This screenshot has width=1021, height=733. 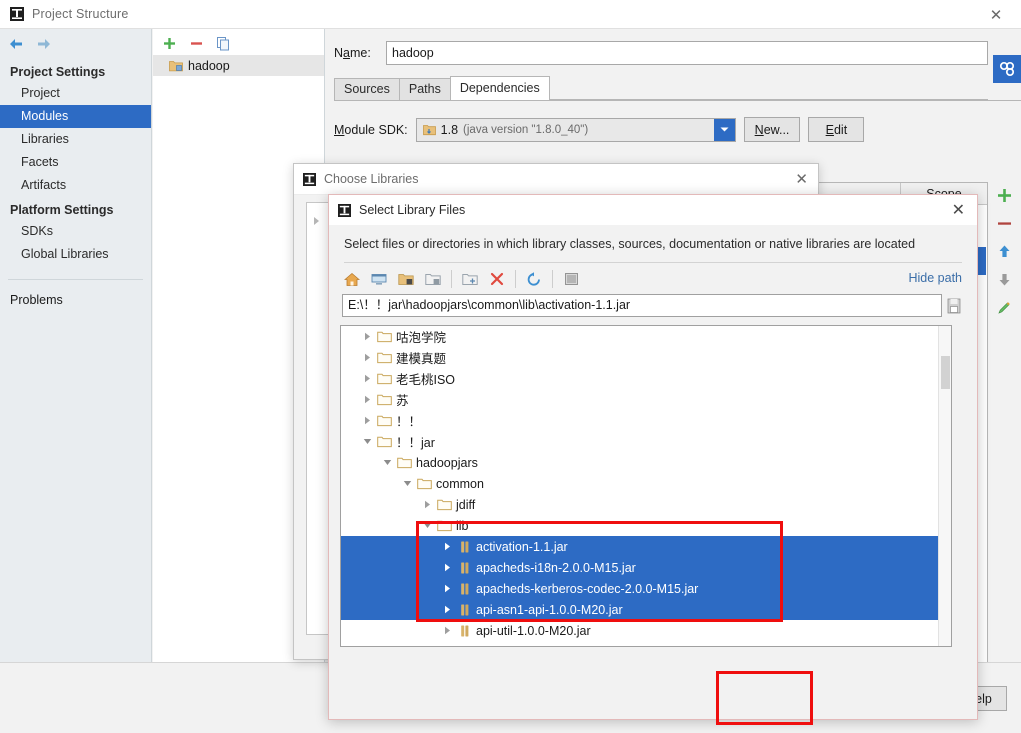 What do you see at coordinates (1007, 69) in the screenshot?
I see `settings-badge-icon` at bounding box center [1007, 69].